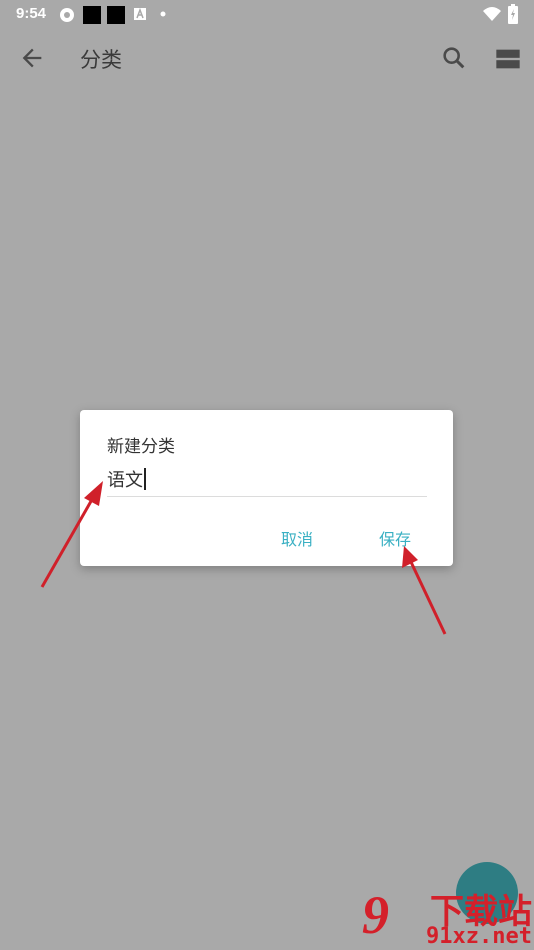 The height and width of the screenshot is (950, 534). I want to click on wifi-icon, so click(492, 14).